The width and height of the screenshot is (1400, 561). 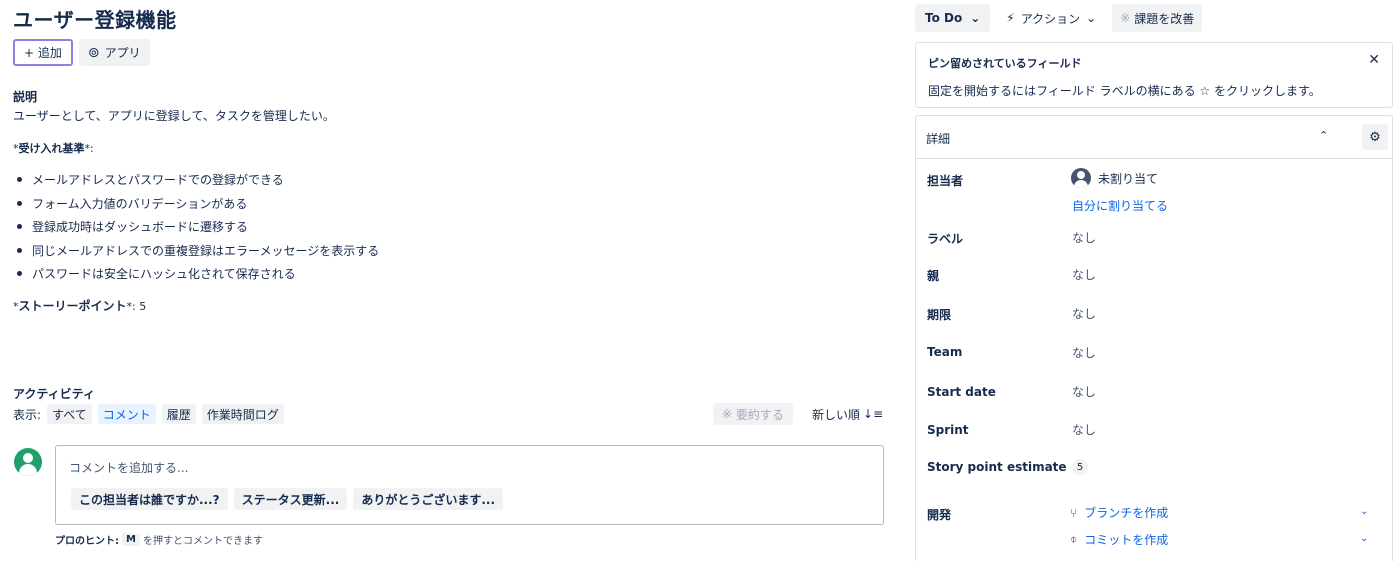 I want to click on shortcut-key: M, so click(x=131, y=539).